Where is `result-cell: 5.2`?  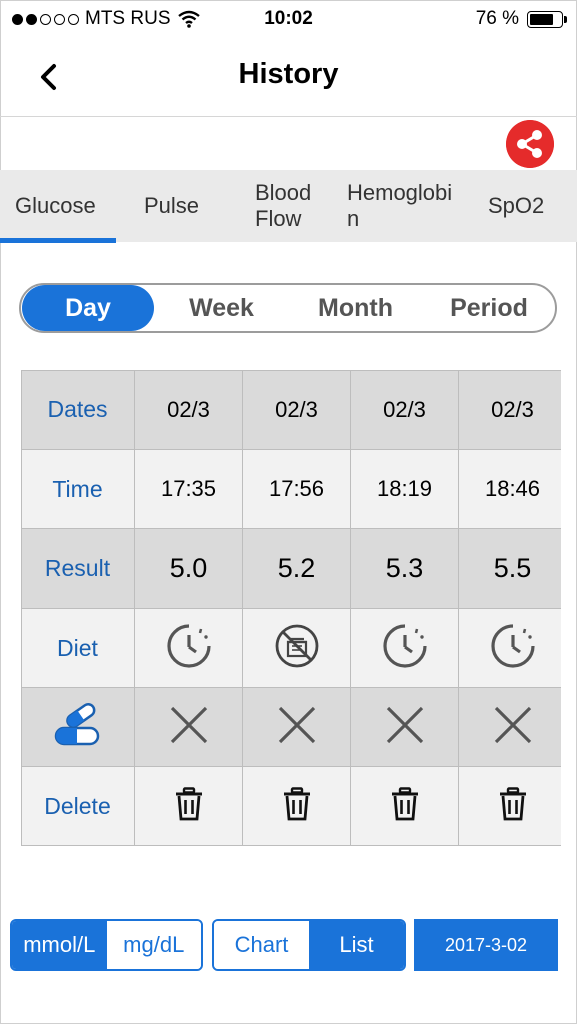 result-cell: 5.2 is located at coordinates (297, 569).